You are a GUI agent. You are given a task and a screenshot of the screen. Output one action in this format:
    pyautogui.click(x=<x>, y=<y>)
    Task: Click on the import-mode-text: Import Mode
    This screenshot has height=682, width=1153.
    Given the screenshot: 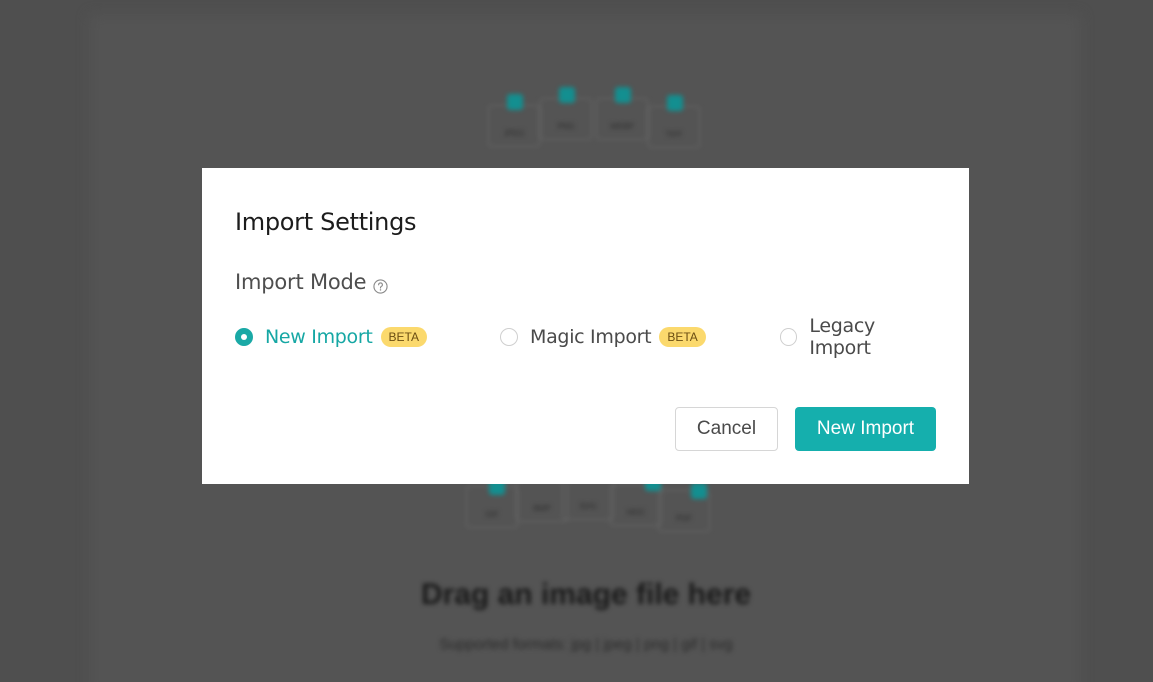 What is the action you would take?
    pyautogui.click(x=301, y=282)
    